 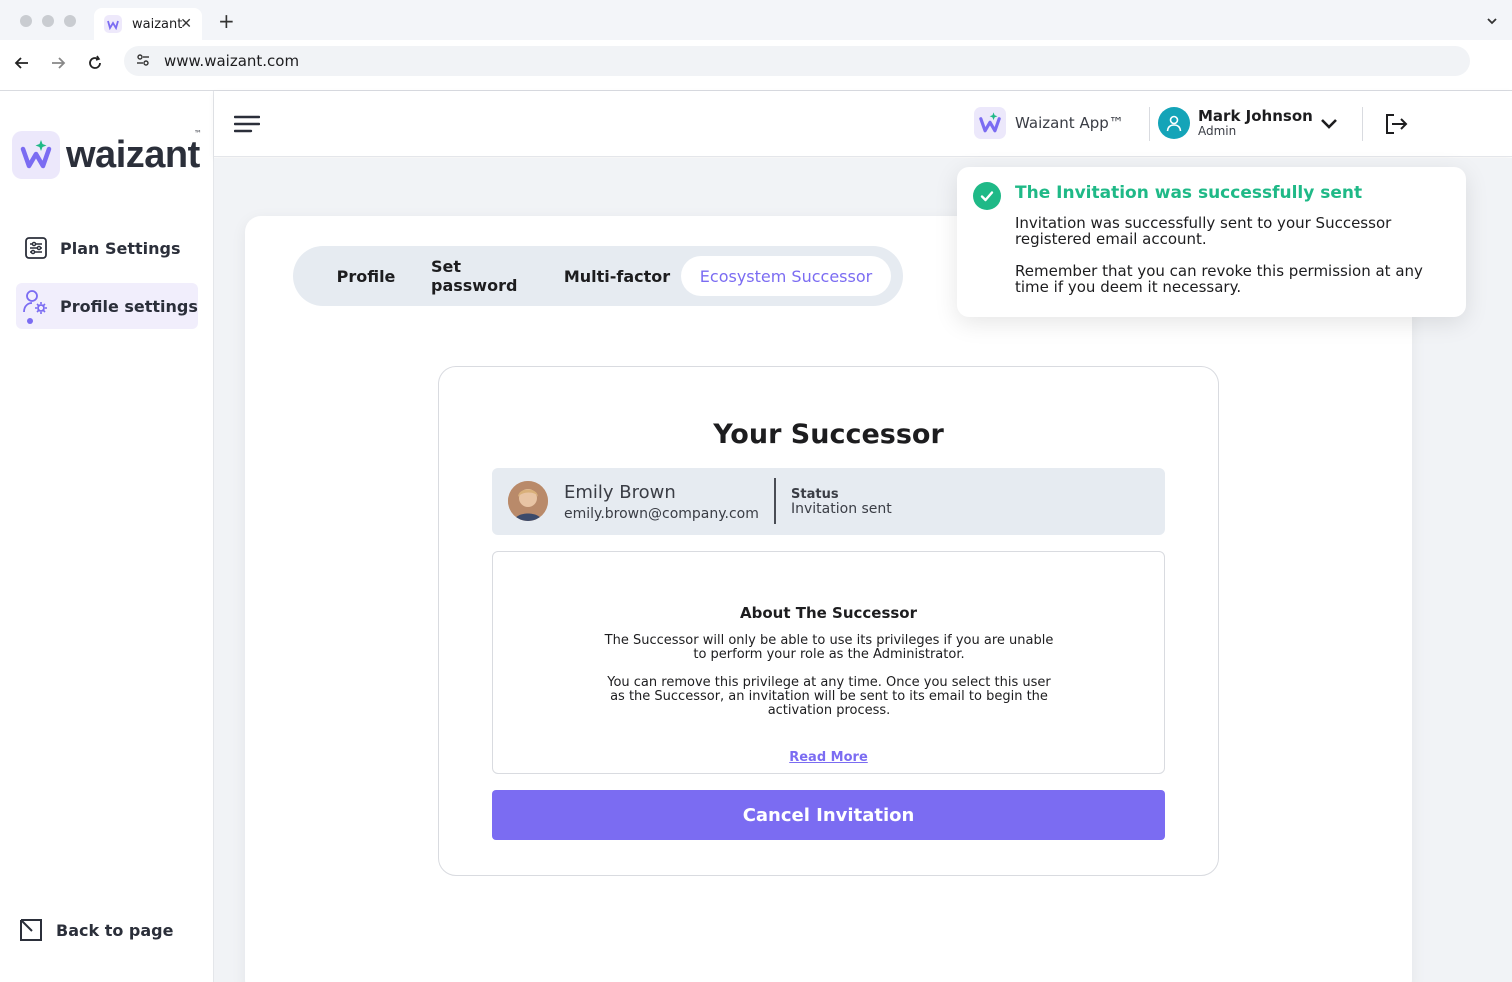 I want to click on toast-line: time if you deem it necessary., so click(x=1128, y=287).